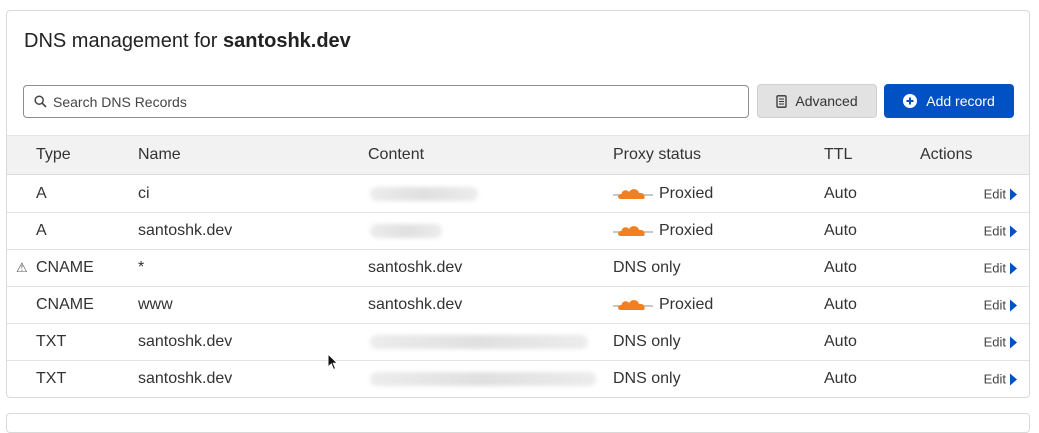 Image resolution: width=1039 pixels, height=433 pixels. I want to click on add-record-button: Add record, so click(949, 101).